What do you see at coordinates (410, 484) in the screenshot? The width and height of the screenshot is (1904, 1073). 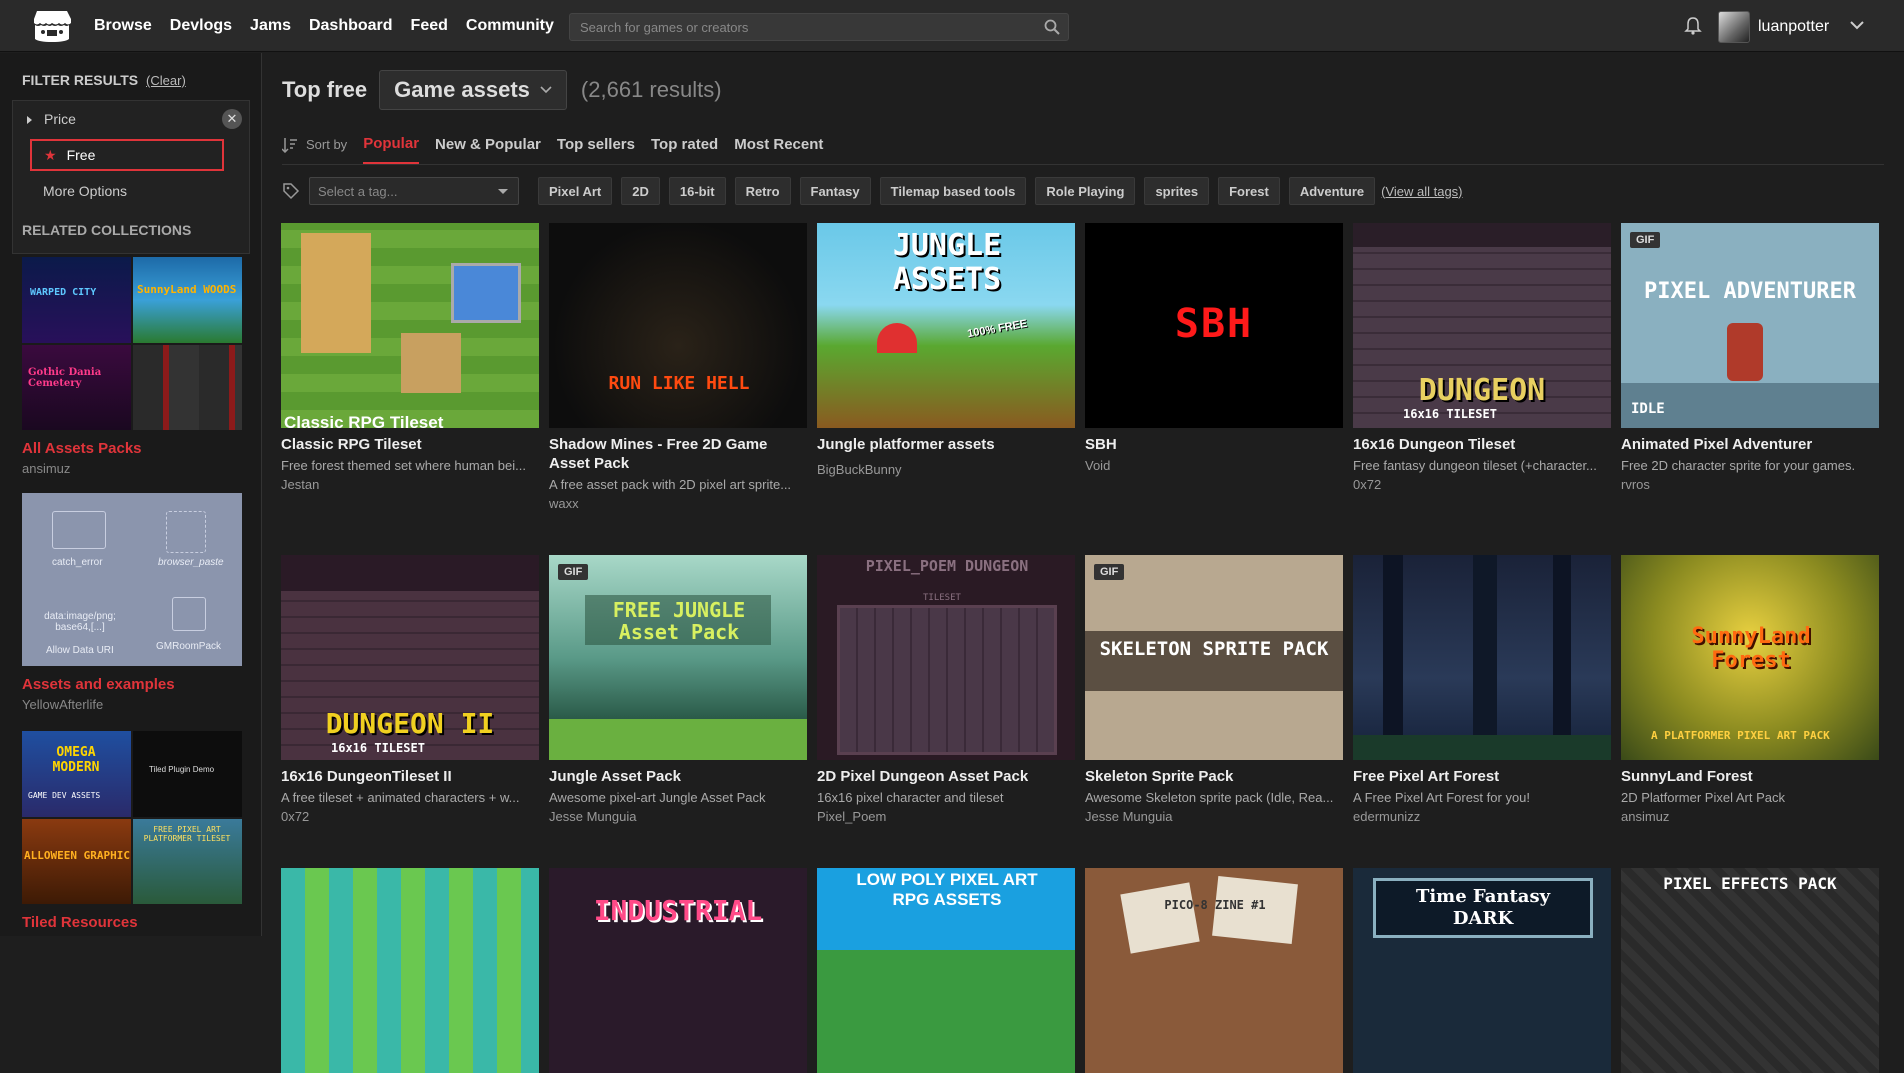 I see `game-author: Jestan` at bounding box center [410, 484].